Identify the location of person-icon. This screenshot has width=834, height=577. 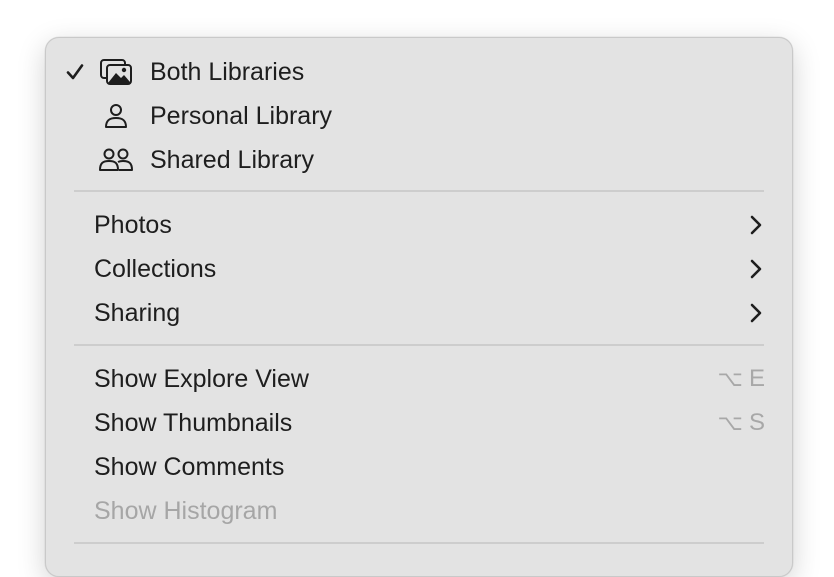
(116, 116).